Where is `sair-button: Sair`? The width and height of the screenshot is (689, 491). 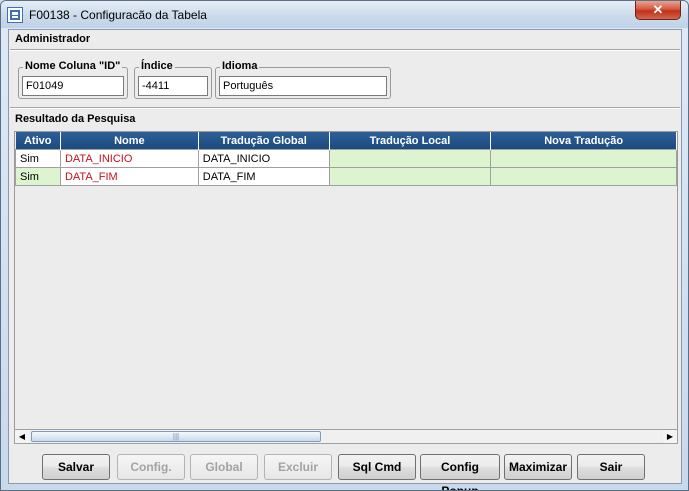 sair-button: Sair is located at coordinates (611, 467).